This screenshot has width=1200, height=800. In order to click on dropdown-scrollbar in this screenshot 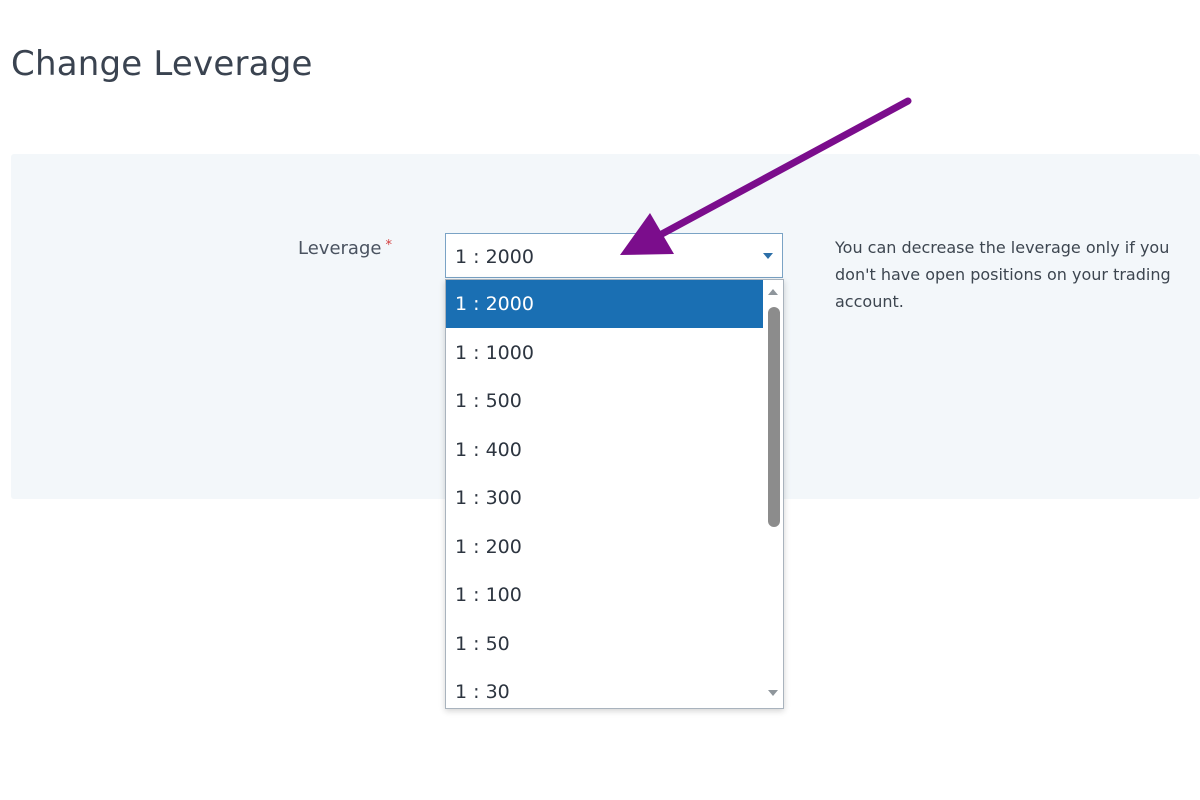, I will do `click(773, 494)`.